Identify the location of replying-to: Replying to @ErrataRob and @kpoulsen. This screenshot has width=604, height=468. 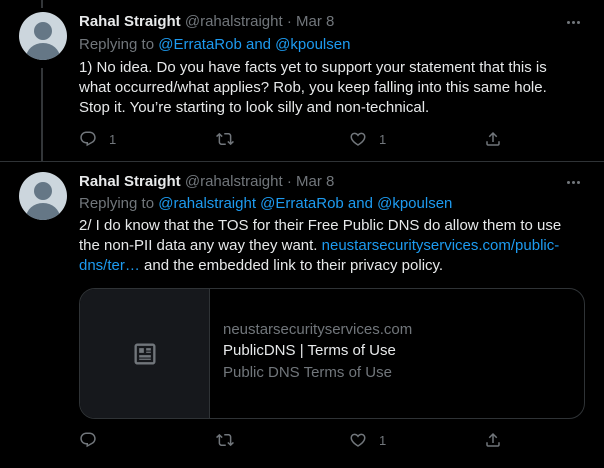
(214, 45).